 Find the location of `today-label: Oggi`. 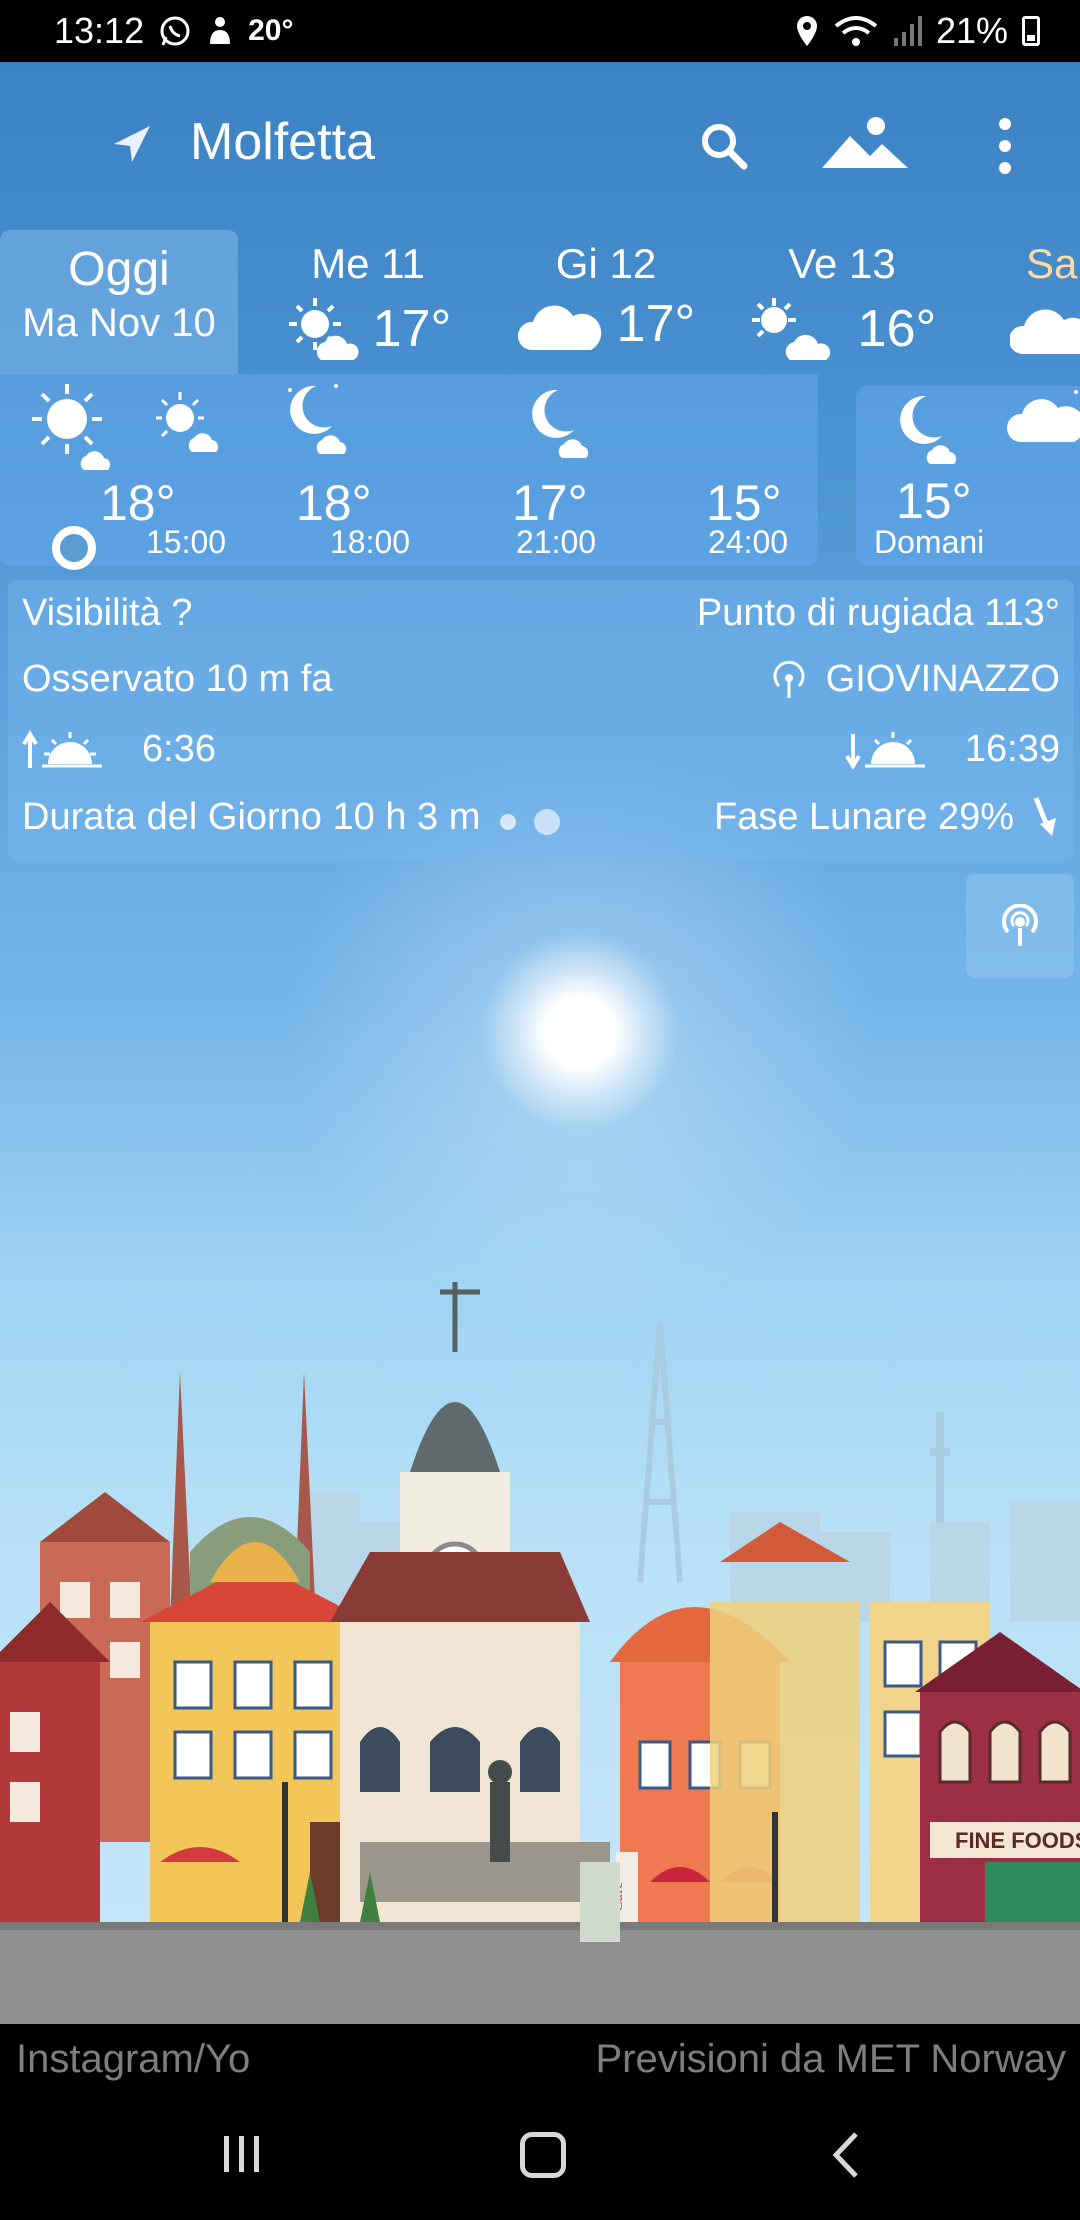

today-label: Oggi is located at coordinates (119, 269).